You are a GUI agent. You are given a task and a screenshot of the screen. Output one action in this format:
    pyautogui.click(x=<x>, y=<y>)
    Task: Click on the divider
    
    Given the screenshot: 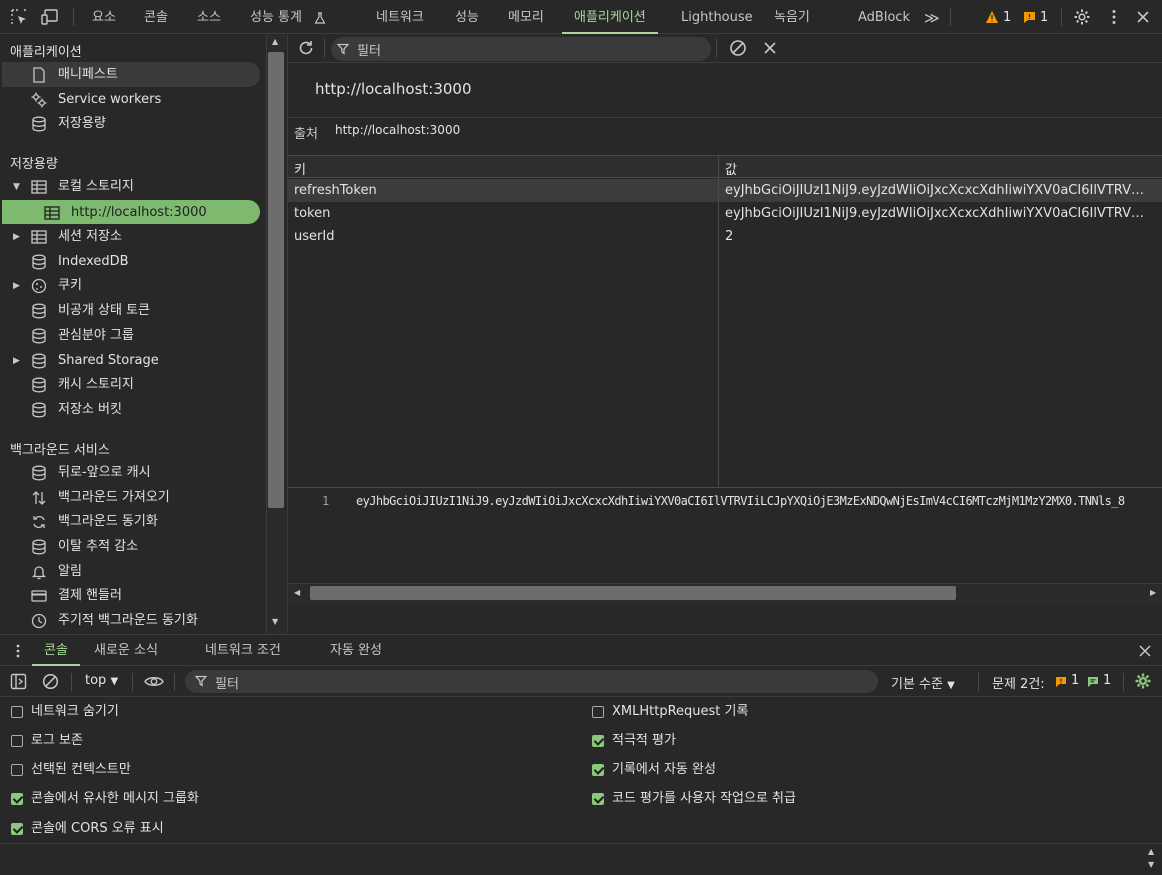 What is the action you would take?
    pyautogui.click(x=725, y=62)
    